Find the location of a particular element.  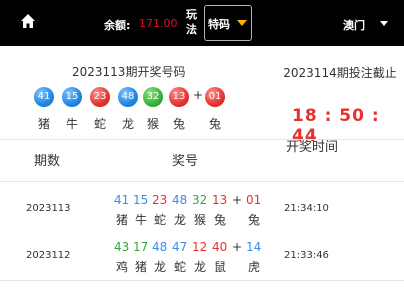

chevron-down-icon is located at coordinates (242, 23).